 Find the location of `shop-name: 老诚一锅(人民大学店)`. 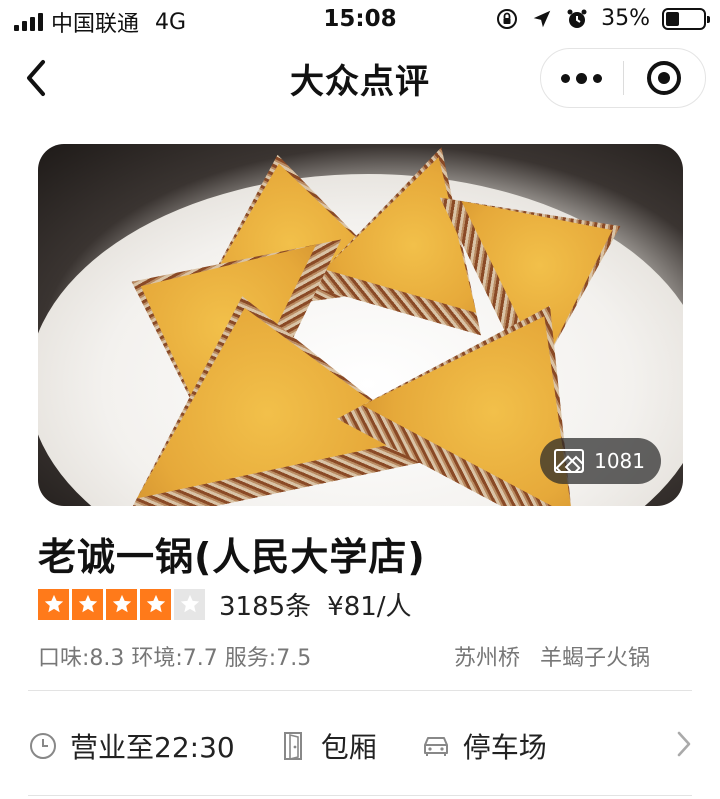

shop-name: 老诚一锅(人民大学店) is located at coordinates (232, 557).